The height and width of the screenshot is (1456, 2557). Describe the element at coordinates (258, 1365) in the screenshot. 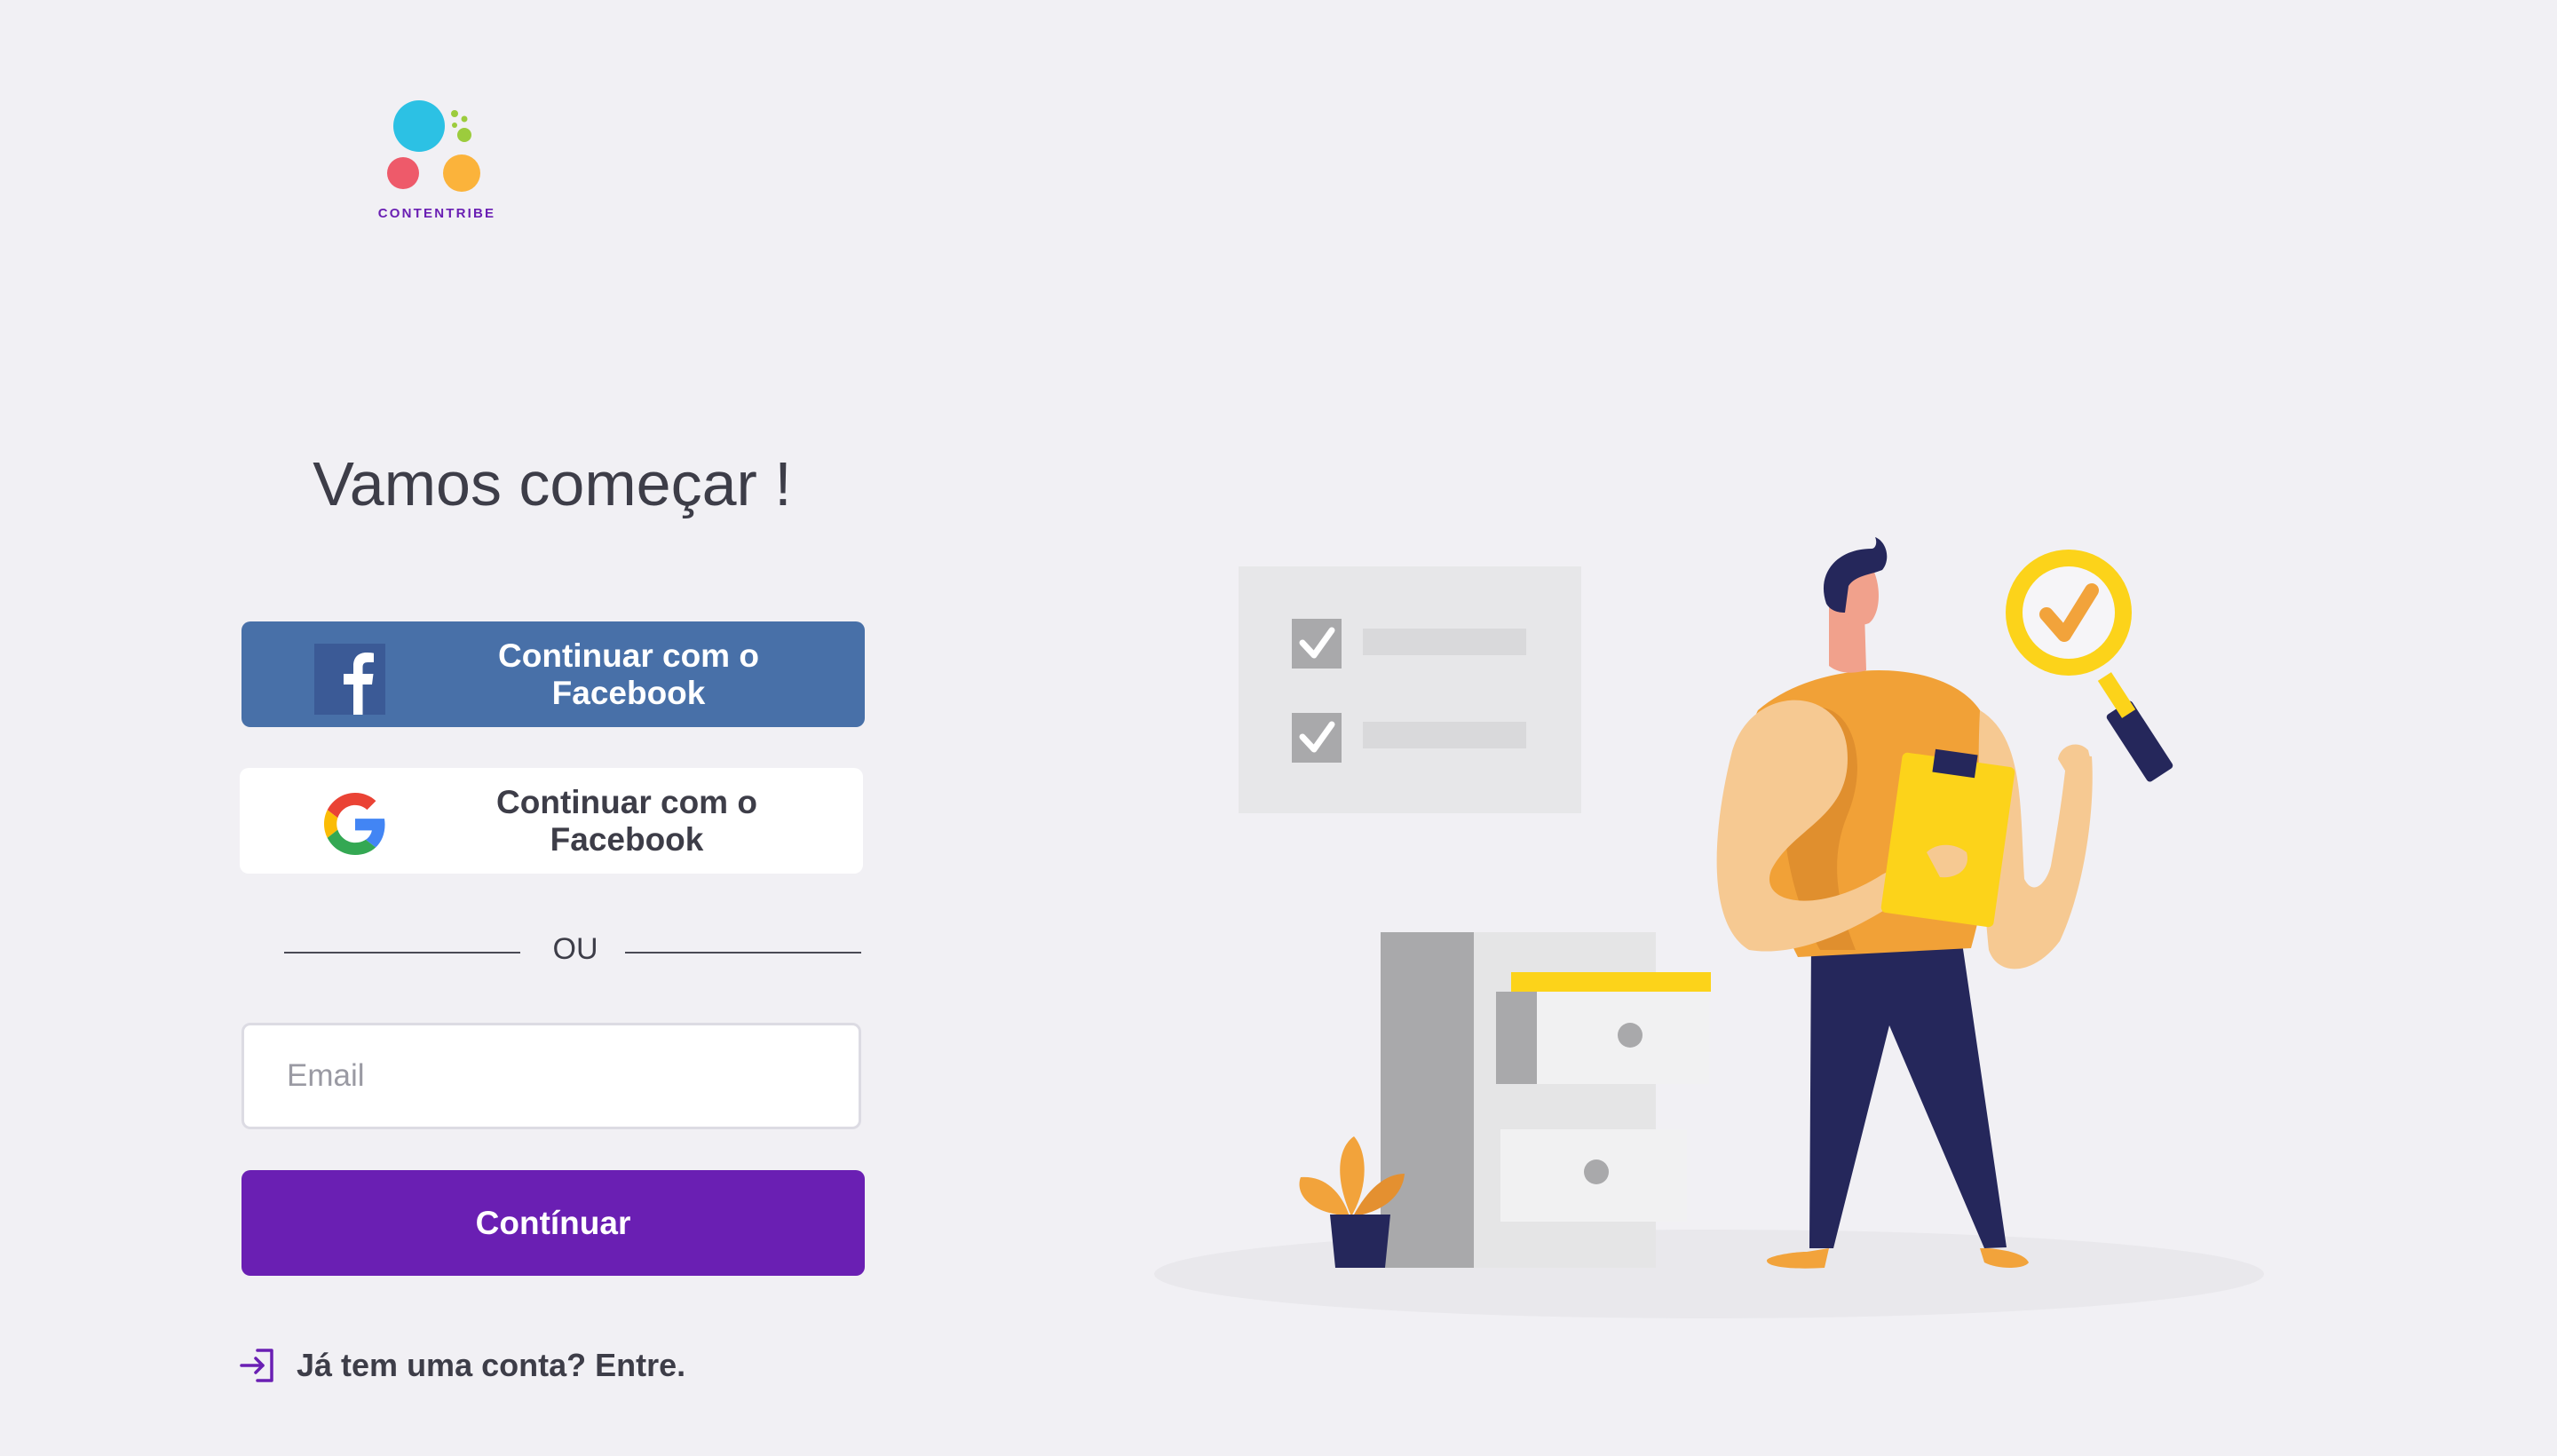

I see `login-icon` at that location.